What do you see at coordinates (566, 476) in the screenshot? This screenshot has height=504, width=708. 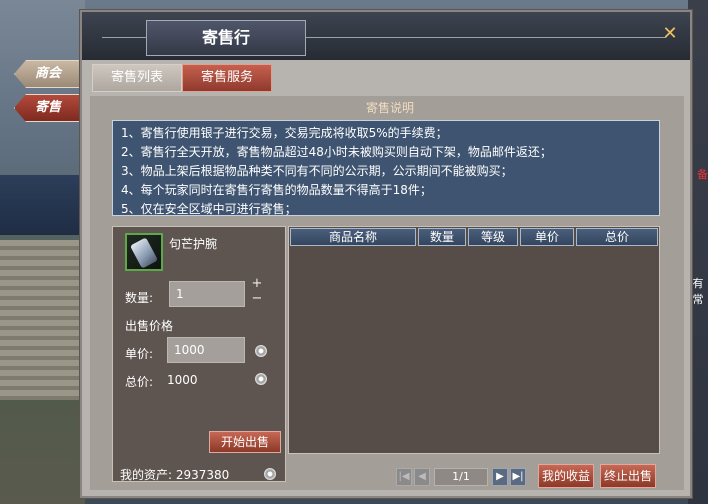 I see `my-earnings-button: 我的收益` at bounding box center [566, 476].